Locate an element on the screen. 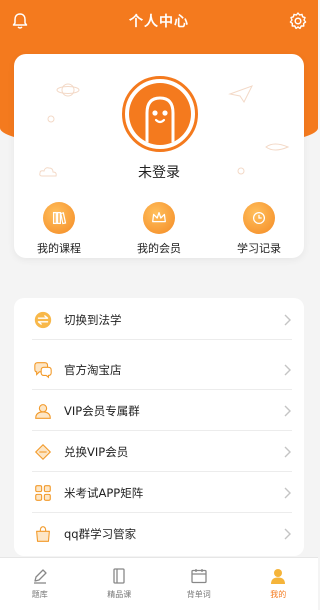 This screenshot has width=320, height=610. menu-item-qq-group: qq群学习管家 is located at coordinates (162, 534).